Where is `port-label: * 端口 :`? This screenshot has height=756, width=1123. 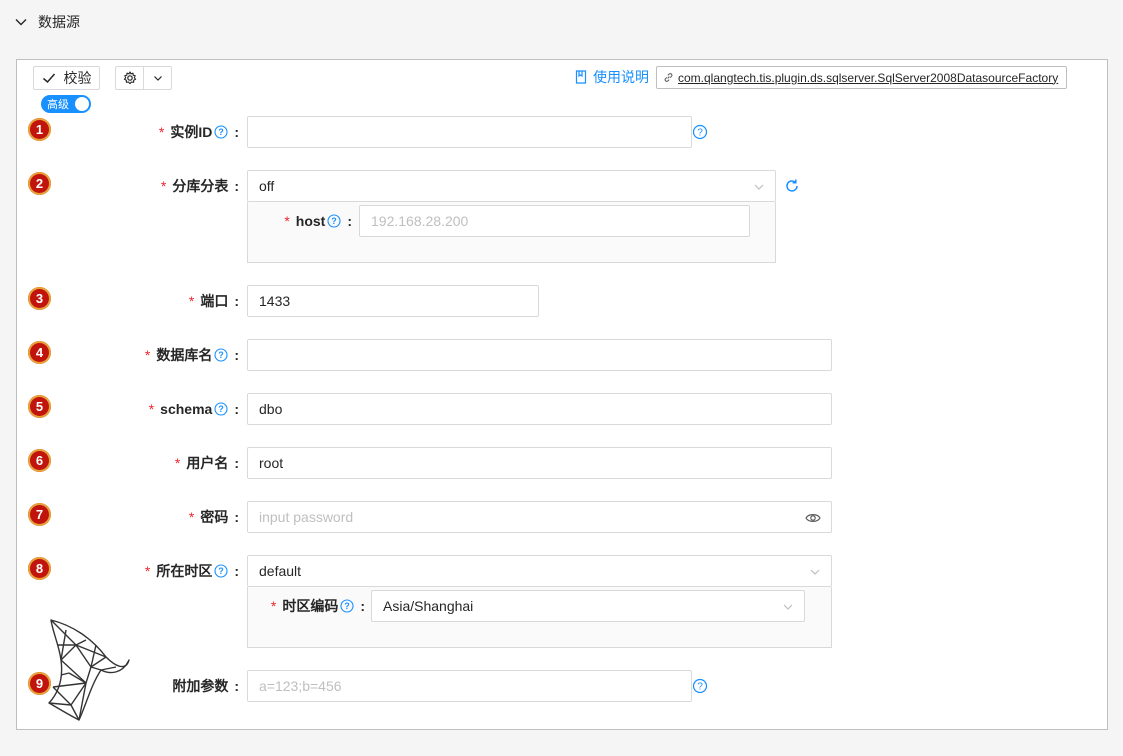 port-label: * 端口 : is located at coordinates (213, 301).